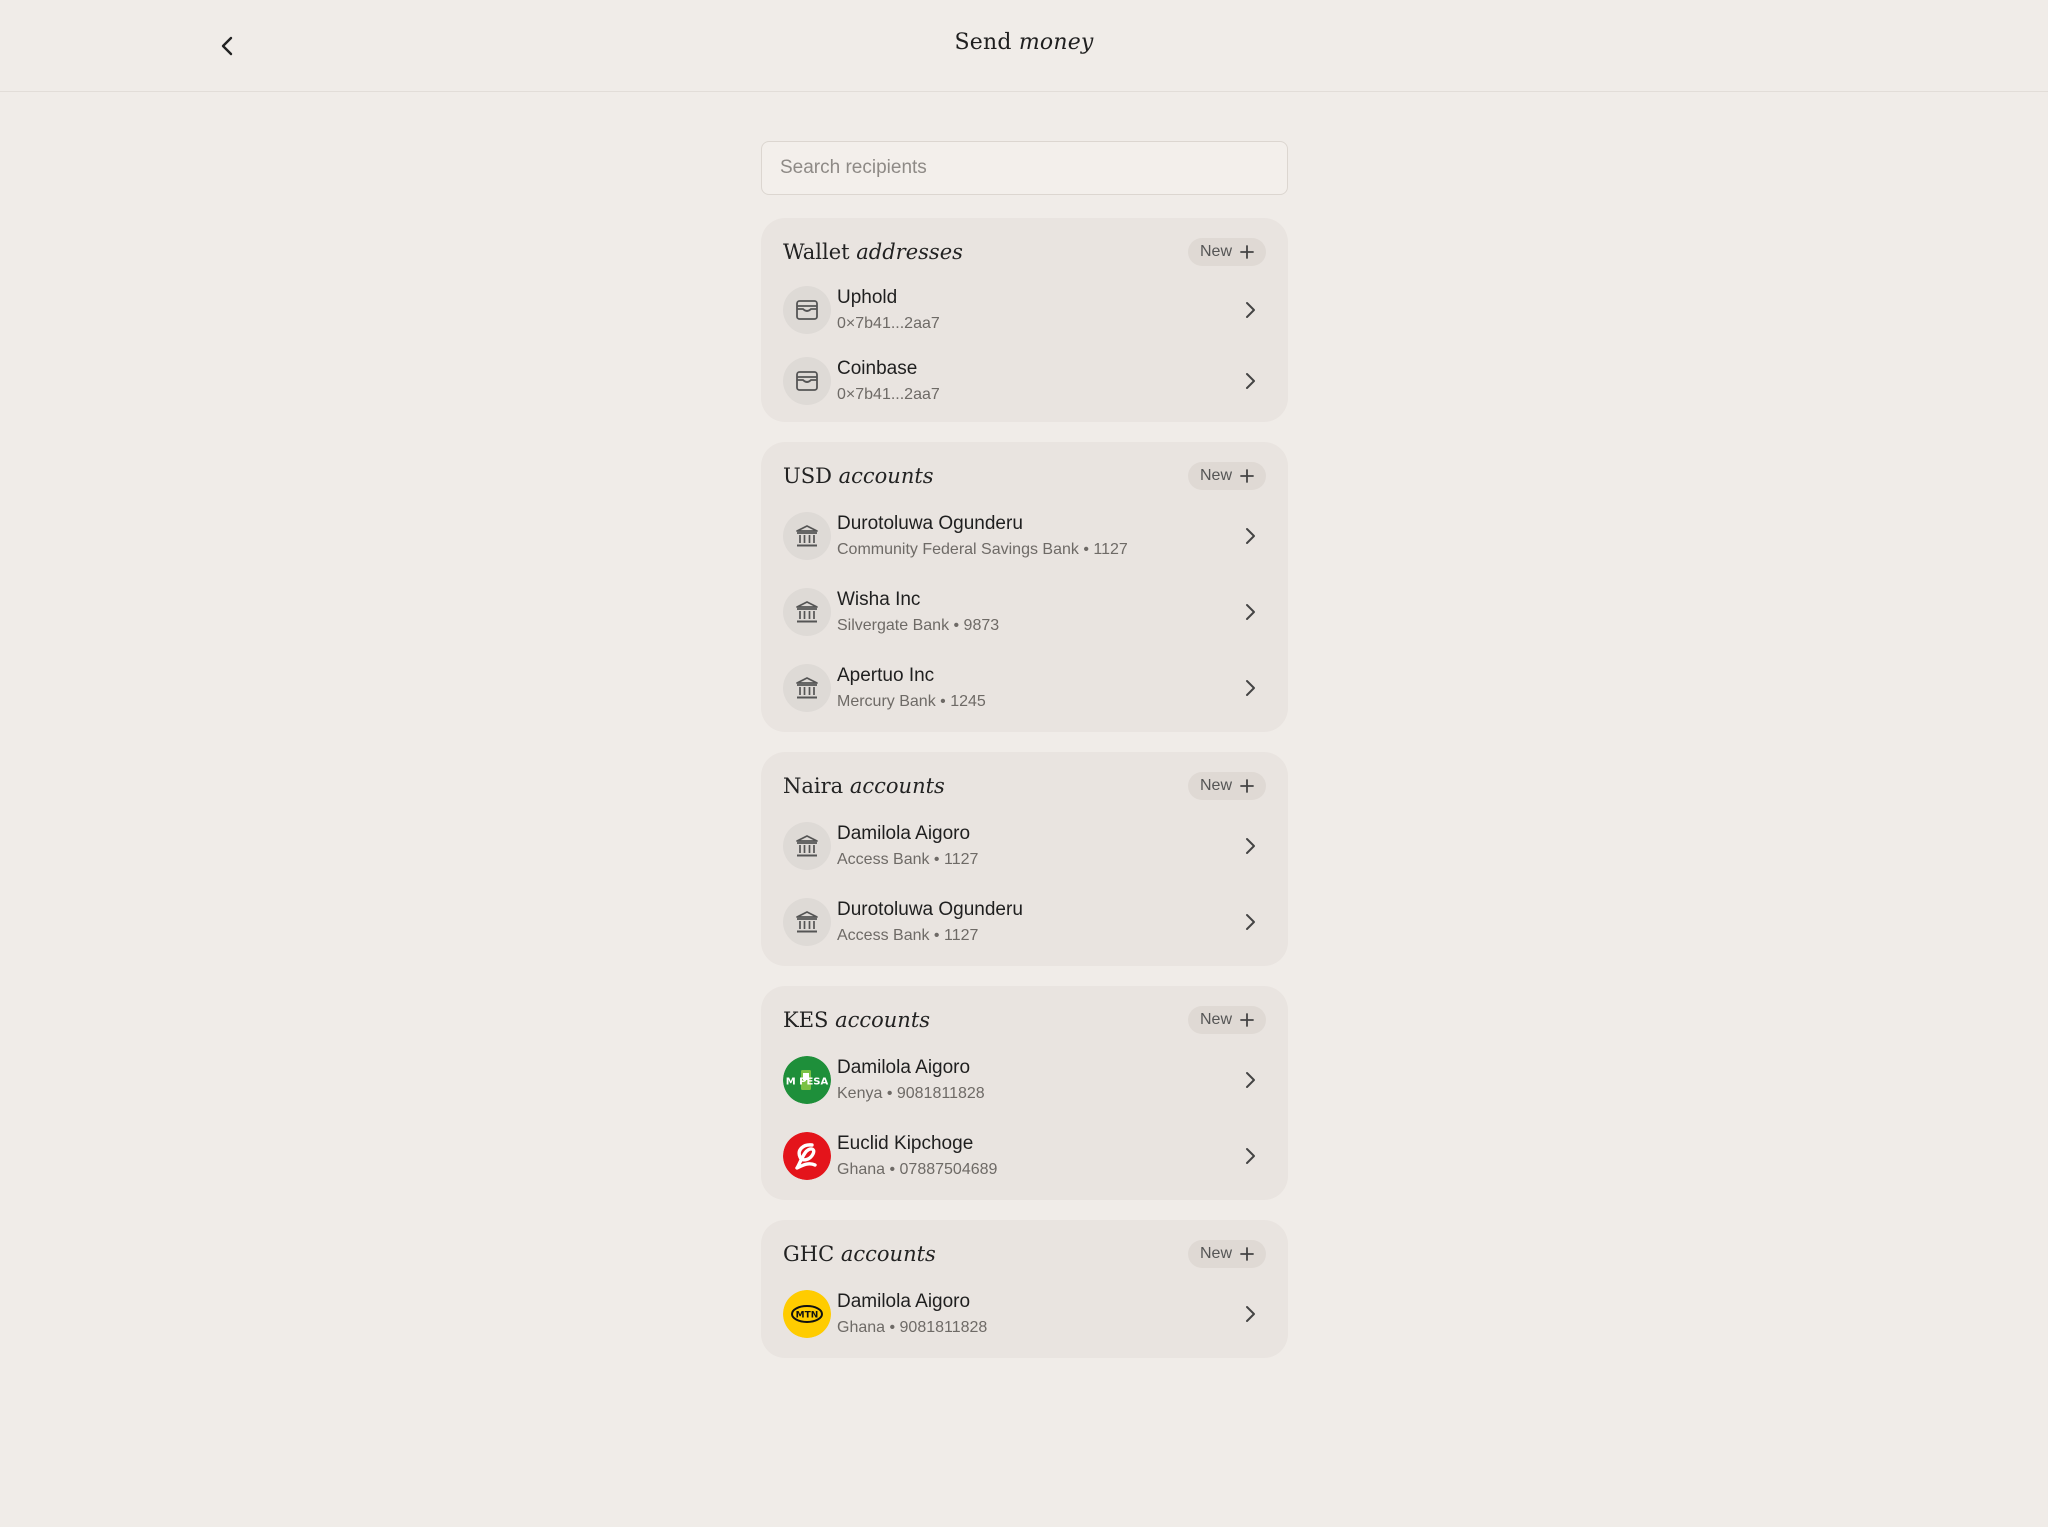 This screenshot has width=2048, height=1527. What do you see at coordinates (886, 675) in the screenshot?
I see `recipient-name: Apertuo Inc` at bounding box center [886, 675].